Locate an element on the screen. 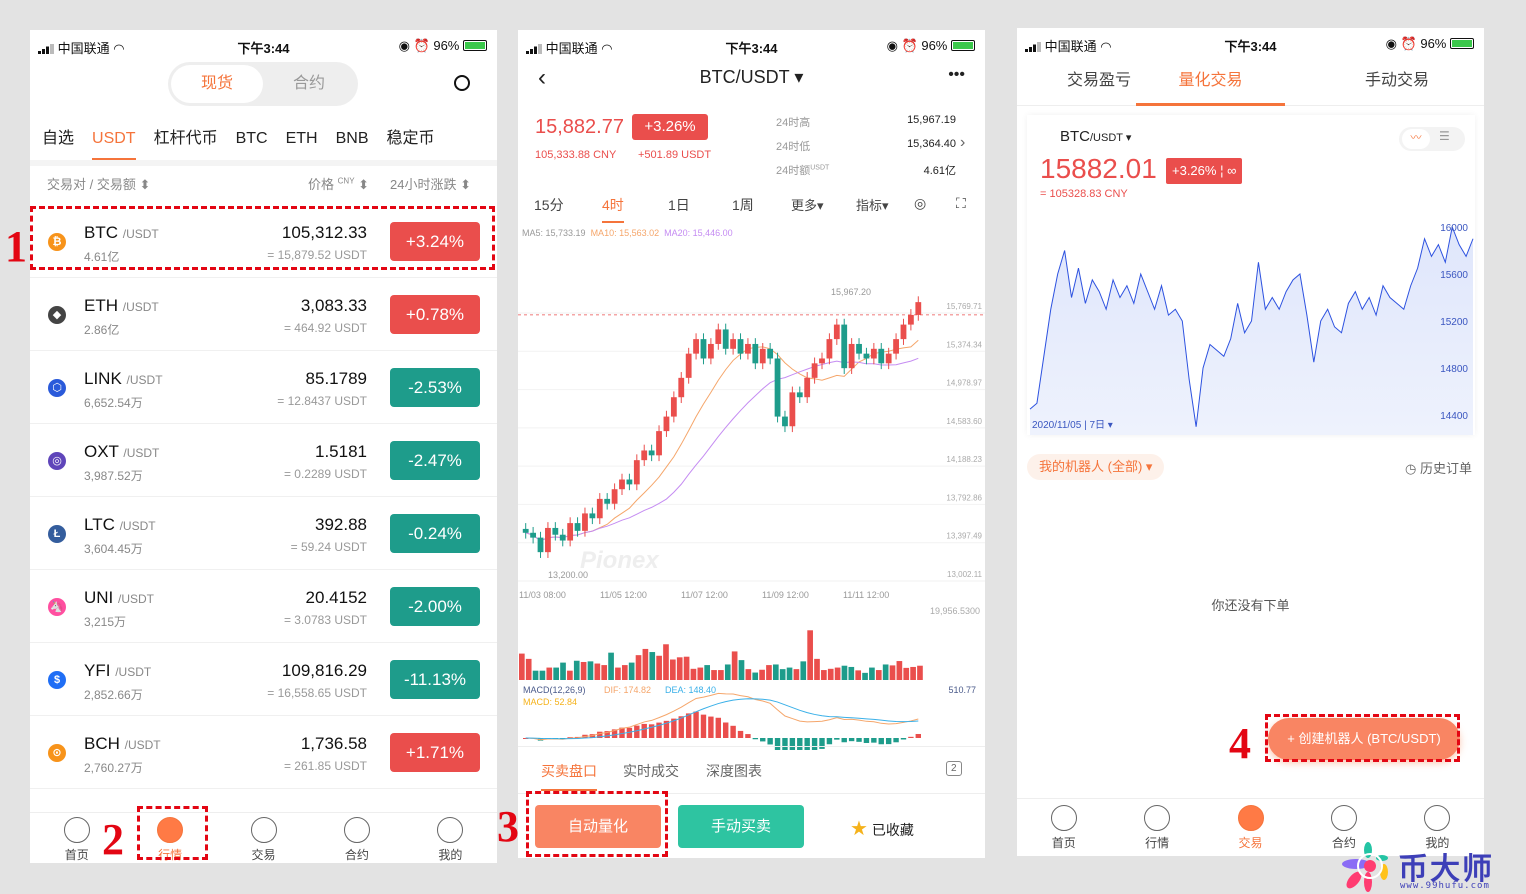  price-usdt: = 16,558.65 USDT is located at coordinates (317, 693).